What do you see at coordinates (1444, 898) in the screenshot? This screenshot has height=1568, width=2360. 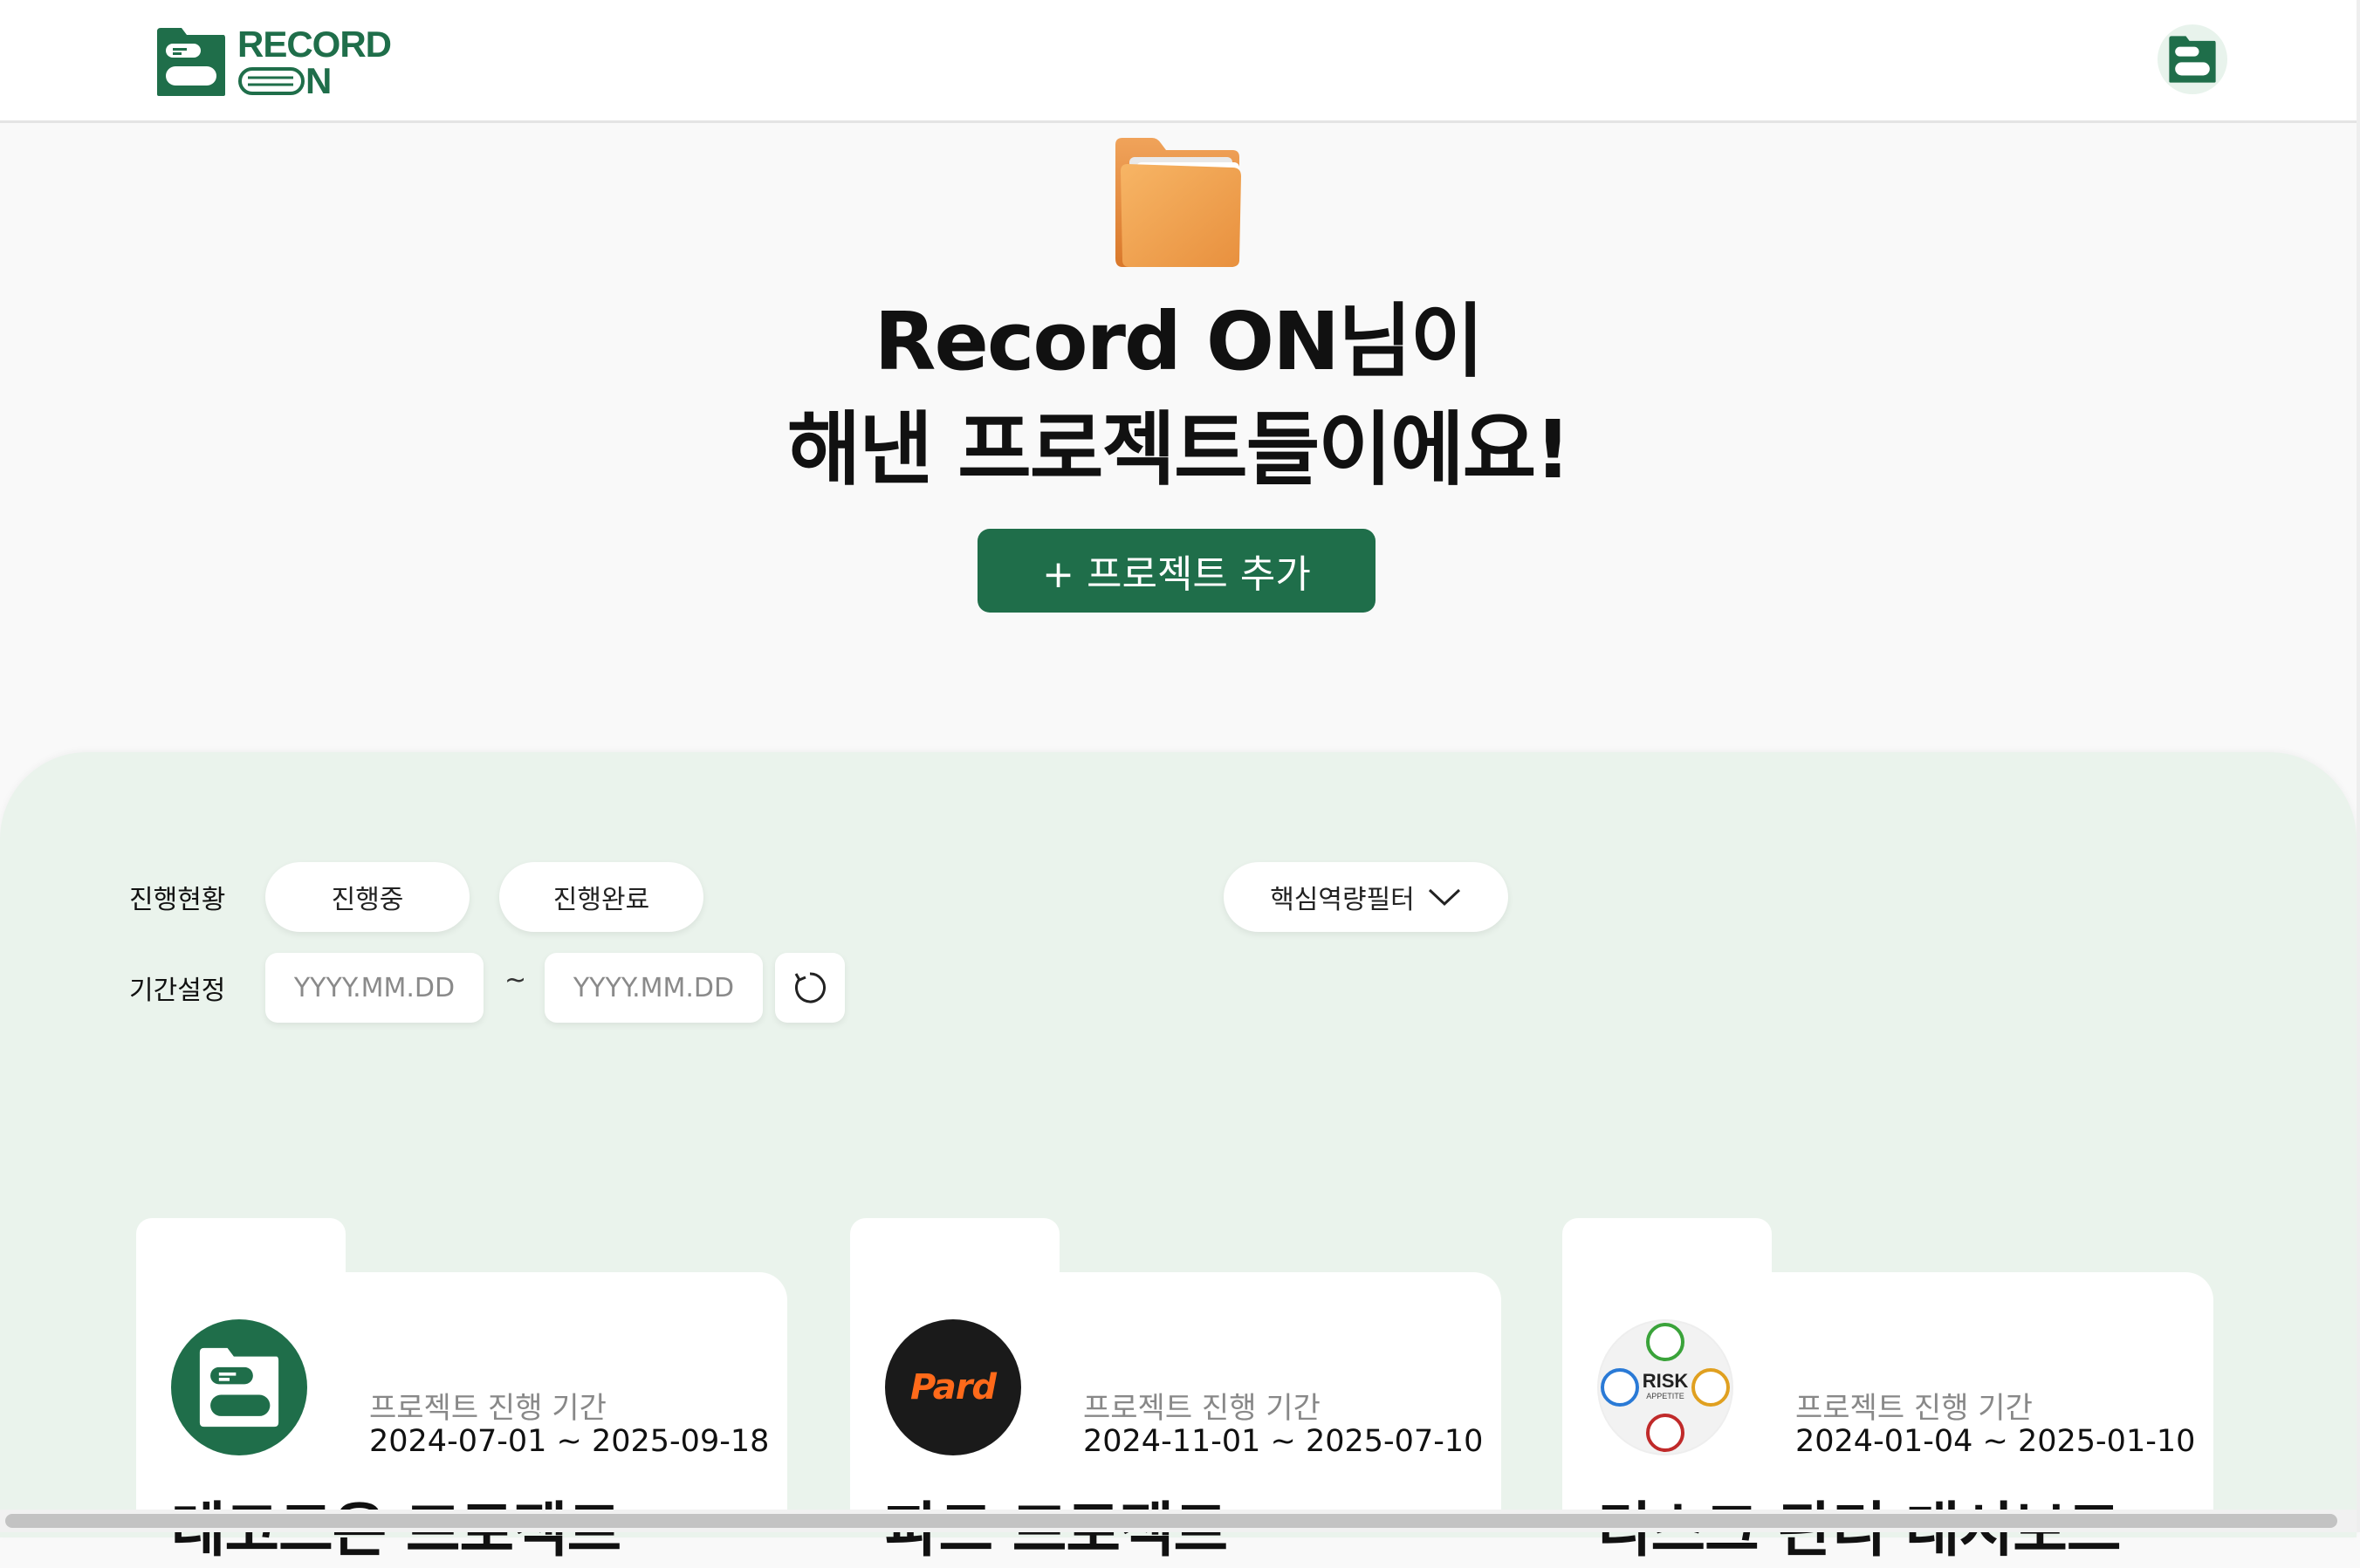 I see `chevron-down-icon` at bounding box center [1444, 898].